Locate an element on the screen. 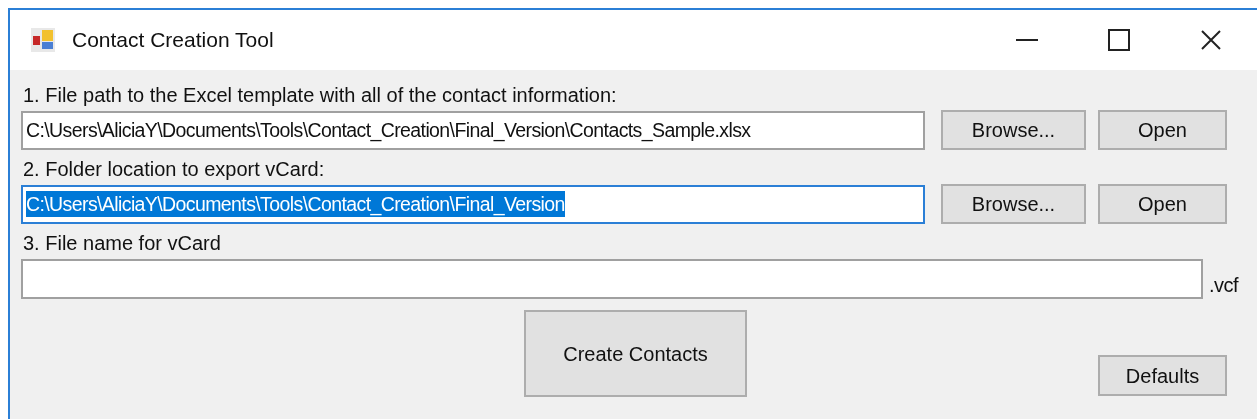 The height and width of the screenshot is (419, 1257). maximize-icon is located at coordinates (1119, 40).